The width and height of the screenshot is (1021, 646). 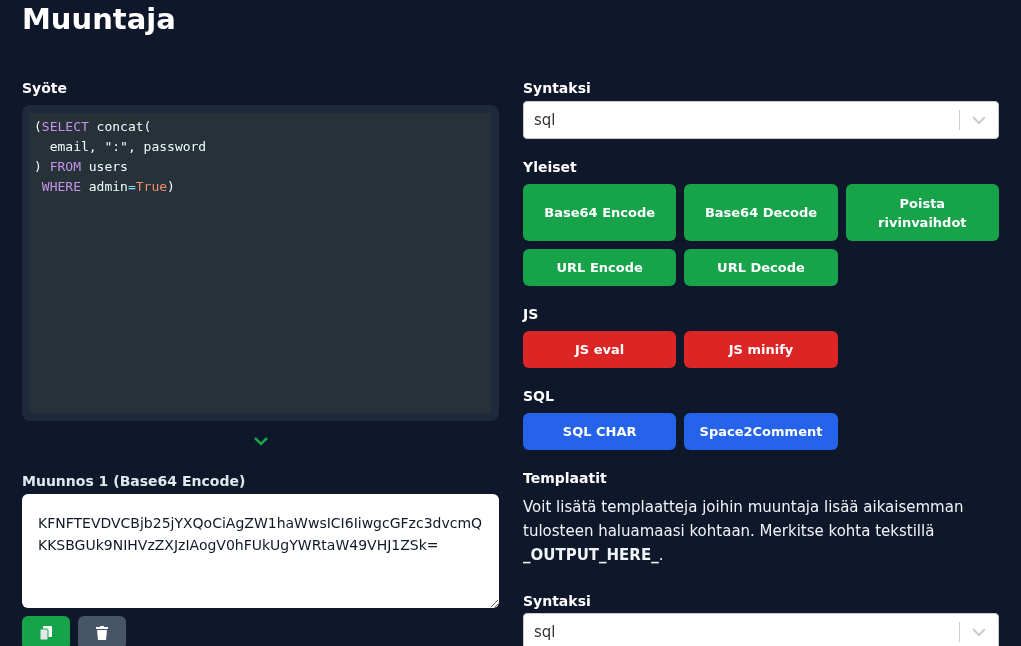 I want to click on trash-icon, so click(x=102, y=633).